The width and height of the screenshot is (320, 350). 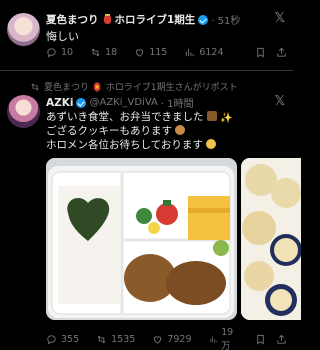 I want to click on like-button: 115, so click(x=150, y=52).